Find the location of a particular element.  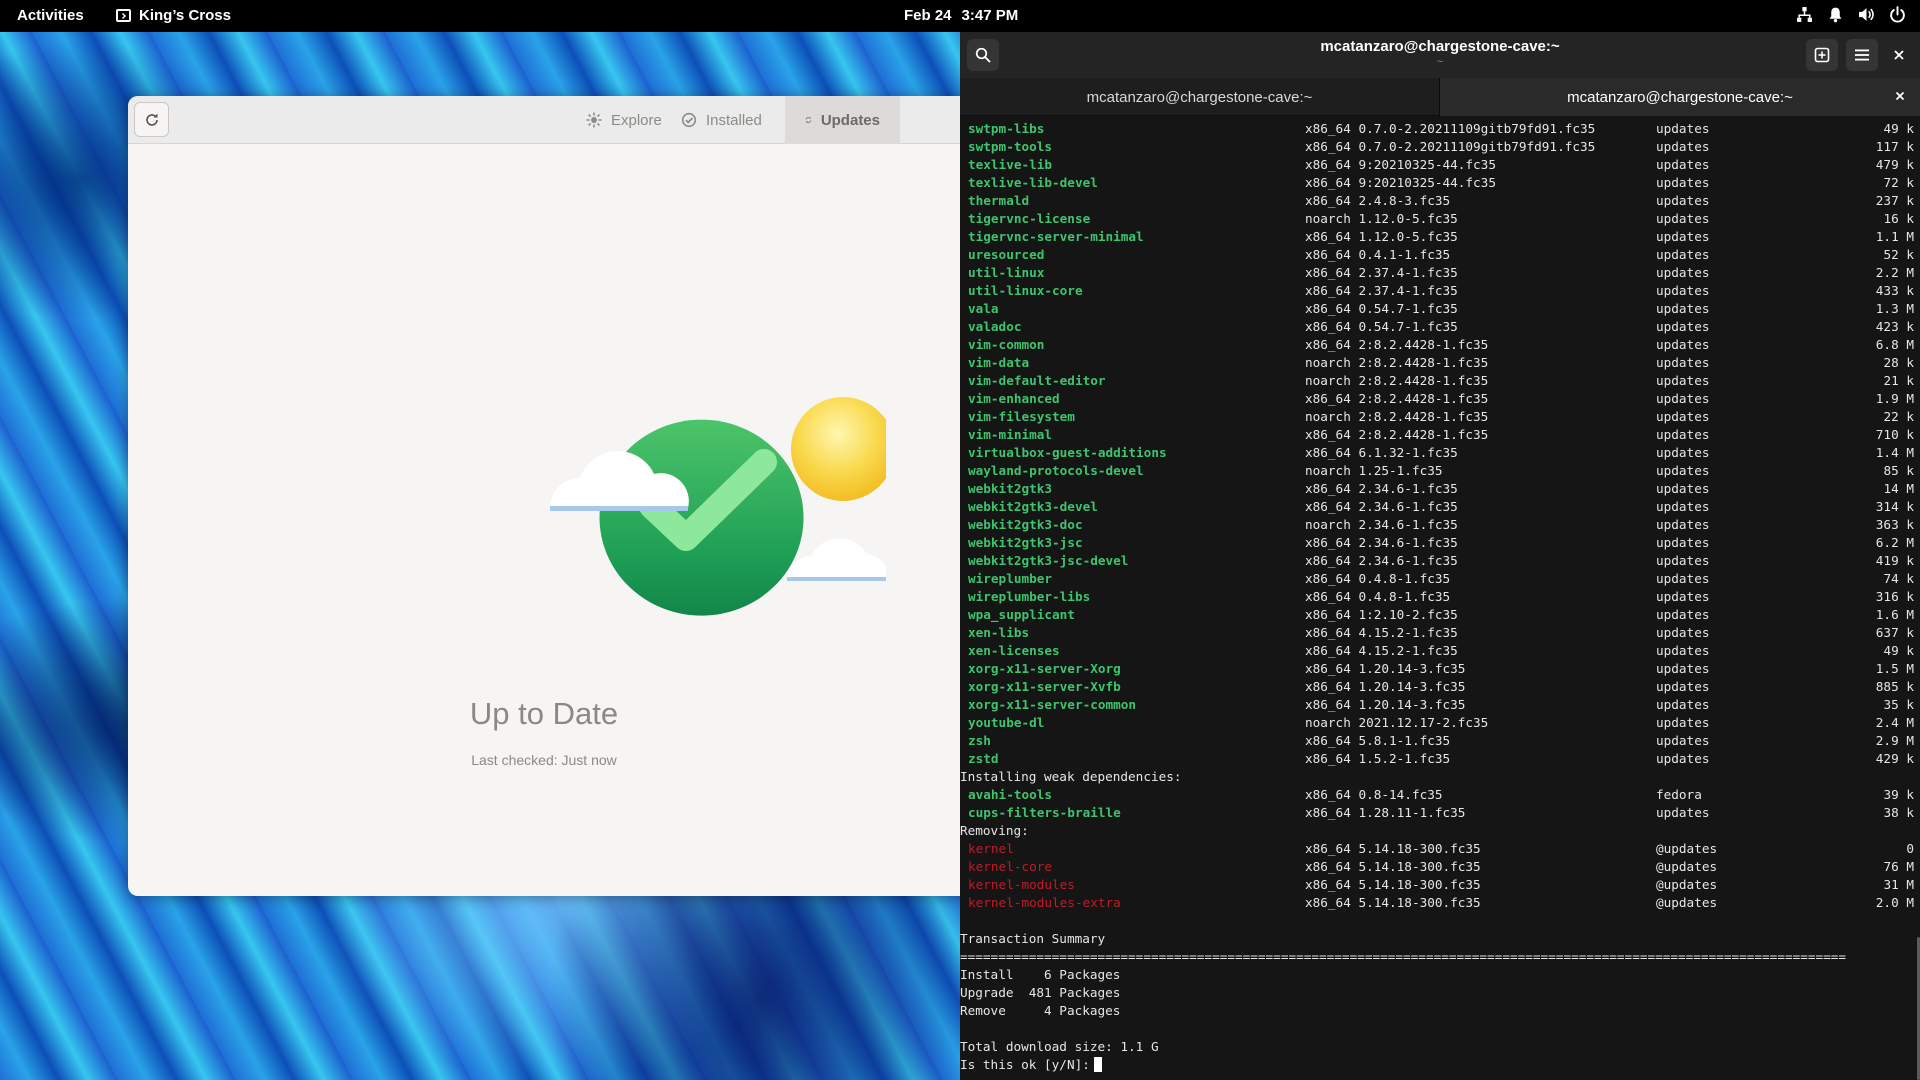

tab-close-icon is located at coordinates (1900, 96).